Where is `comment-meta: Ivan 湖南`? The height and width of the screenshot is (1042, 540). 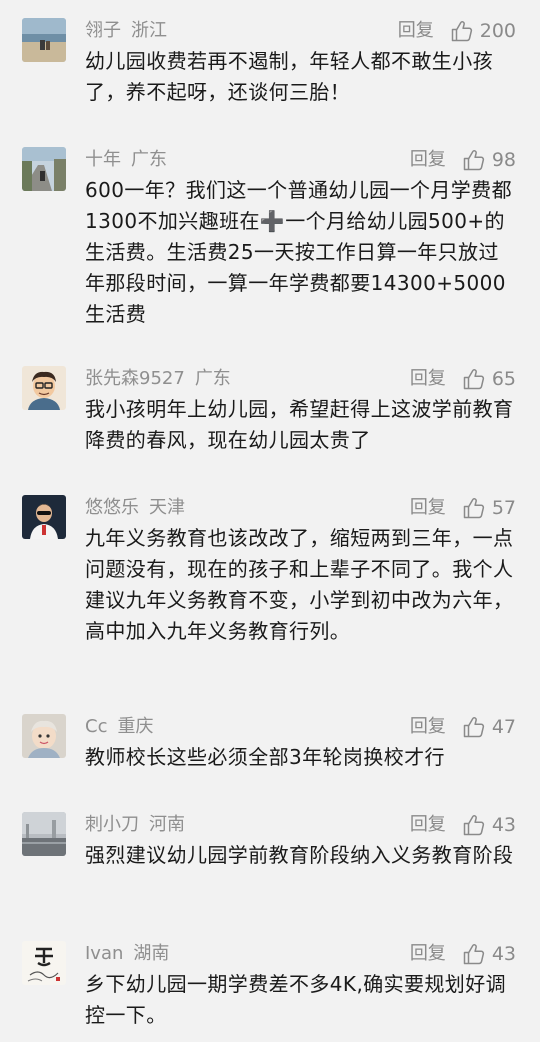 comment-meta: Ivan 湖南 is located at coordinates (127, 954).